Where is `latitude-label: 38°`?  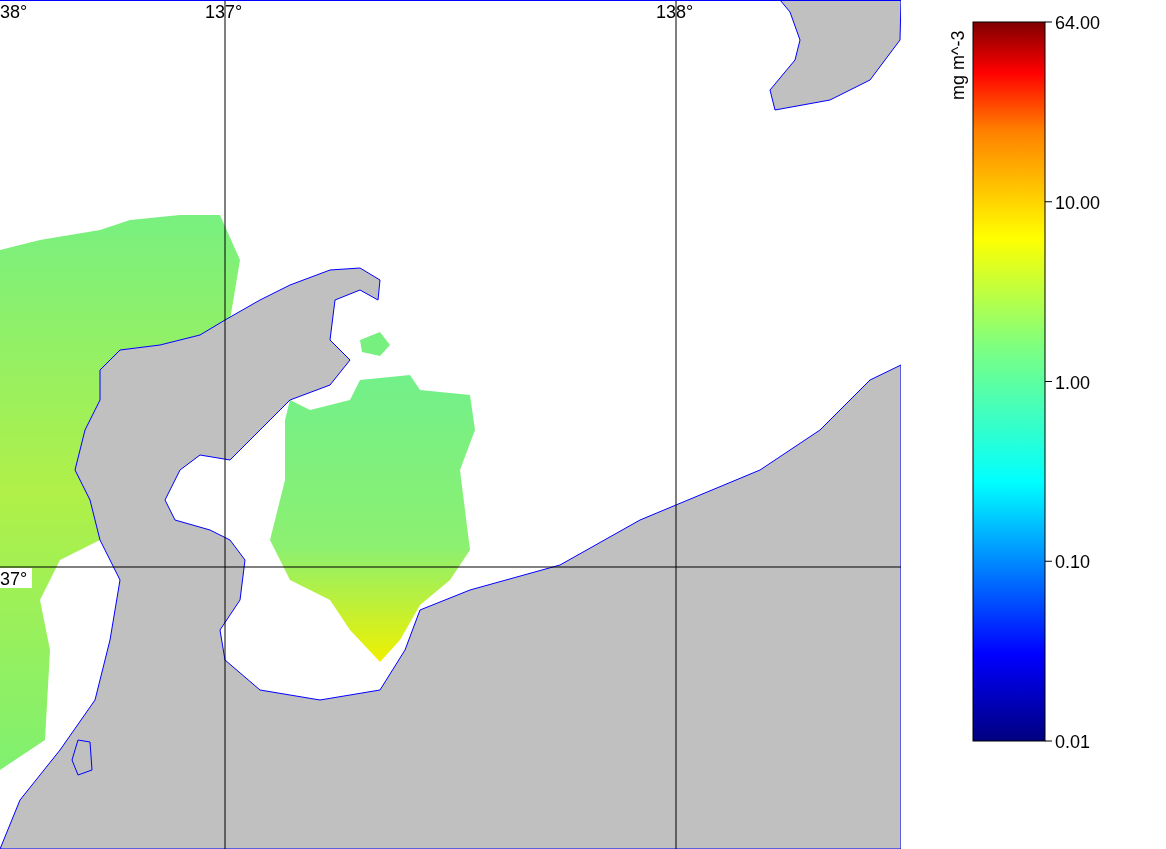
latitude-label: 38° is located at coordinates (14, 12).